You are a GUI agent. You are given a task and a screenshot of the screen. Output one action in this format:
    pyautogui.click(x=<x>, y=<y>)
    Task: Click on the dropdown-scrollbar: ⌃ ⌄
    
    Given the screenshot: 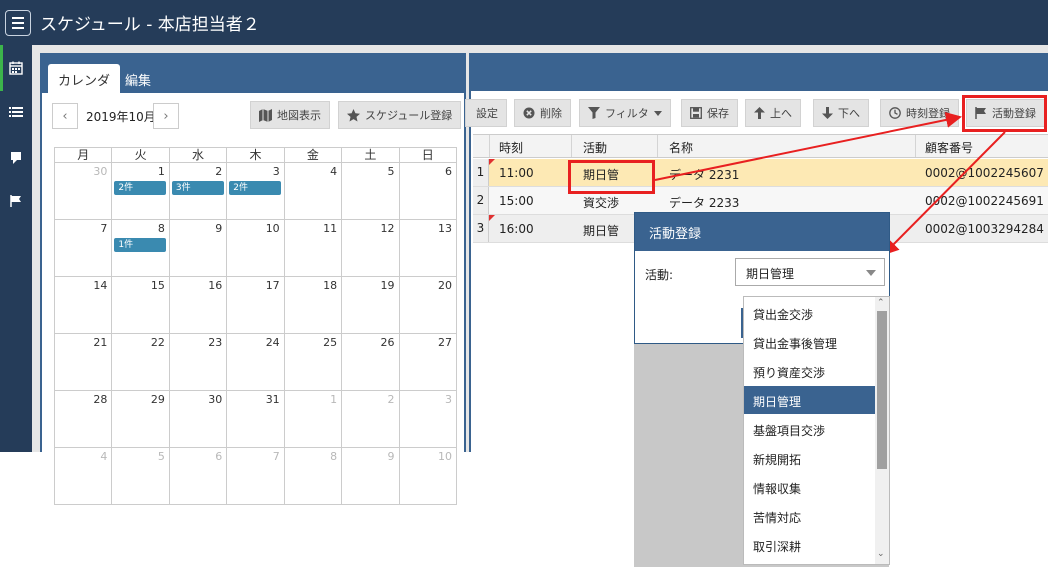 What is the action you would take?
    pyautogui.click(x=882, y=430)
    